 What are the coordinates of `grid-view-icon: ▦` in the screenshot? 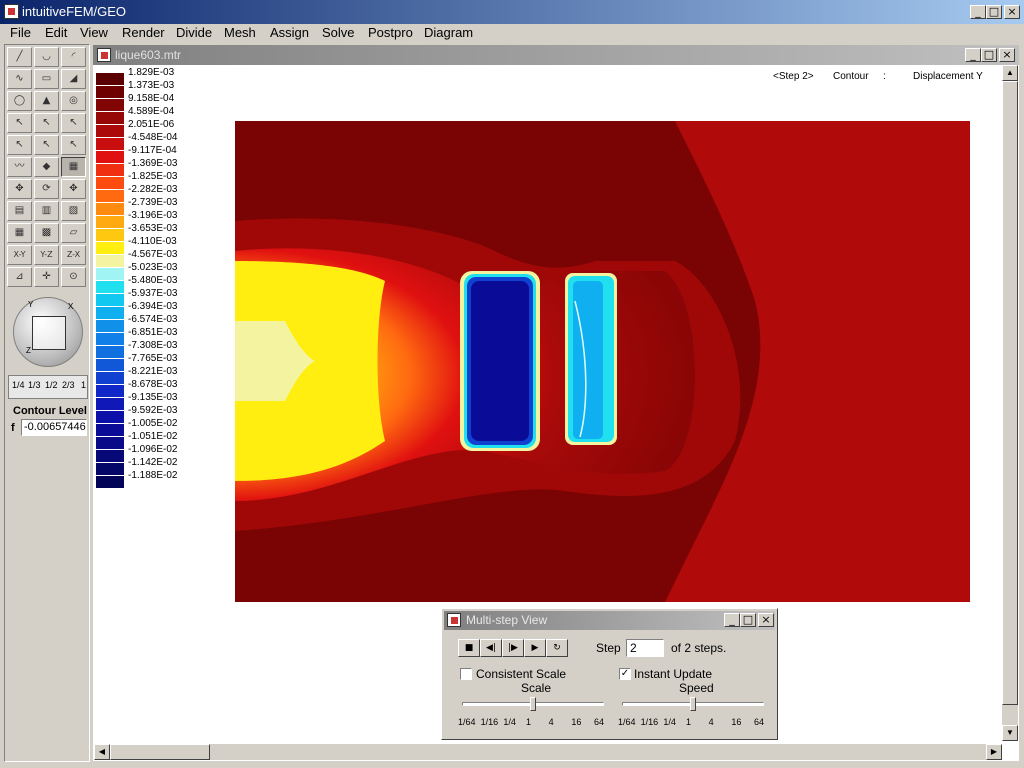 It's located at (19, 233).